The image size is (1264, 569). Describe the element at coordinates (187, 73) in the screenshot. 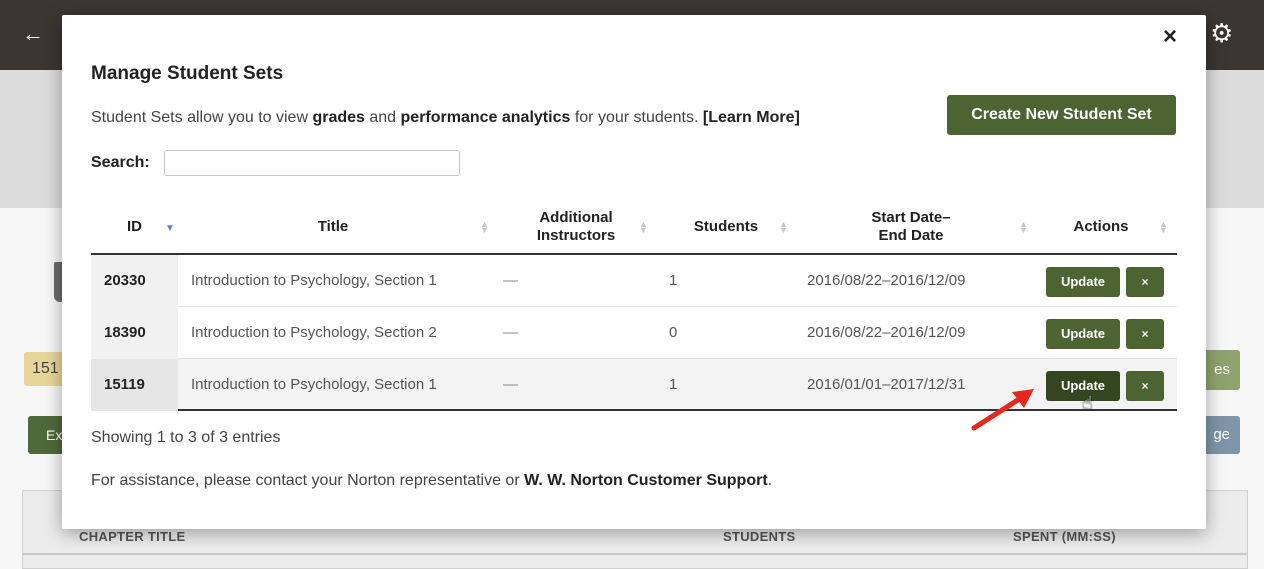

I see `modal-title: Manage Student Sets` at that location.